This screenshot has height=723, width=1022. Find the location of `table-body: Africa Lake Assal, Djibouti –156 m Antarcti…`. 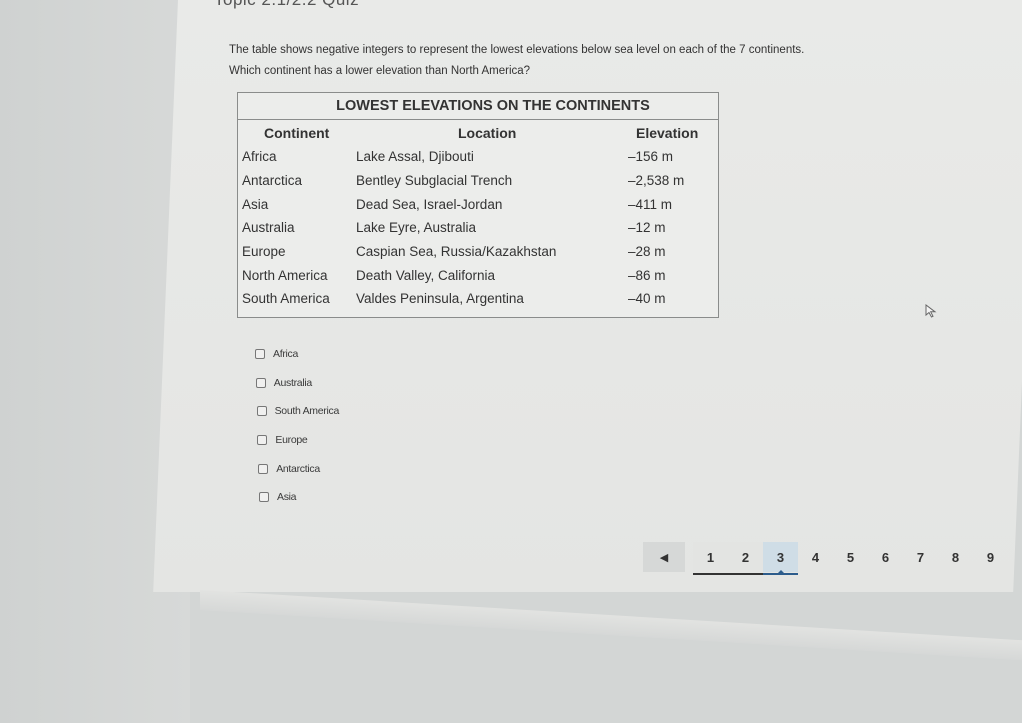

table-body: Africa Lake Assal, Djibouti –156 m Antarcti… is located at coordinates (478, 228).